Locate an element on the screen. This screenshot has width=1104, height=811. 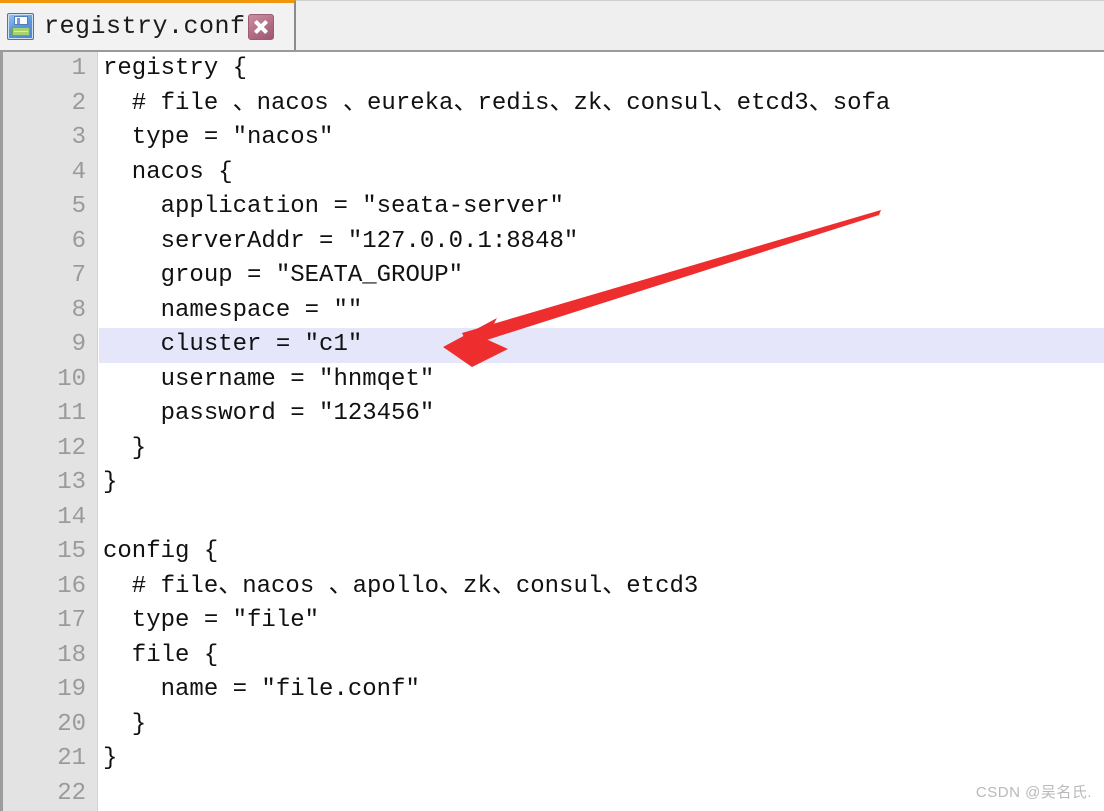
code-line: 6 serverAddr = "127.0.0.1:8848" is located at coordinates (553, 242).